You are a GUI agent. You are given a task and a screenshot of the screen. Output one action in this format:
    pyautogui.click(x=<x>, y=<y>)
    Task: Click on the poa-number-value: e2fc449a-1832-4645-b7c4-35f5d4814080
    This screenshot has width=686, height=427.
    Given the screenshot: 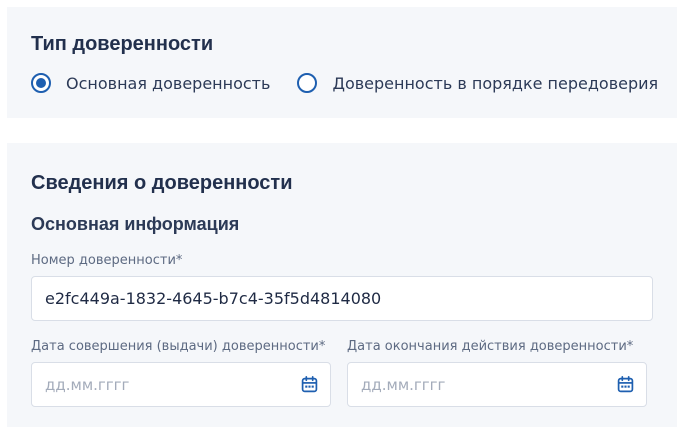 What is the action you would take?
    pyautogui.click(x=213, y=298)
    